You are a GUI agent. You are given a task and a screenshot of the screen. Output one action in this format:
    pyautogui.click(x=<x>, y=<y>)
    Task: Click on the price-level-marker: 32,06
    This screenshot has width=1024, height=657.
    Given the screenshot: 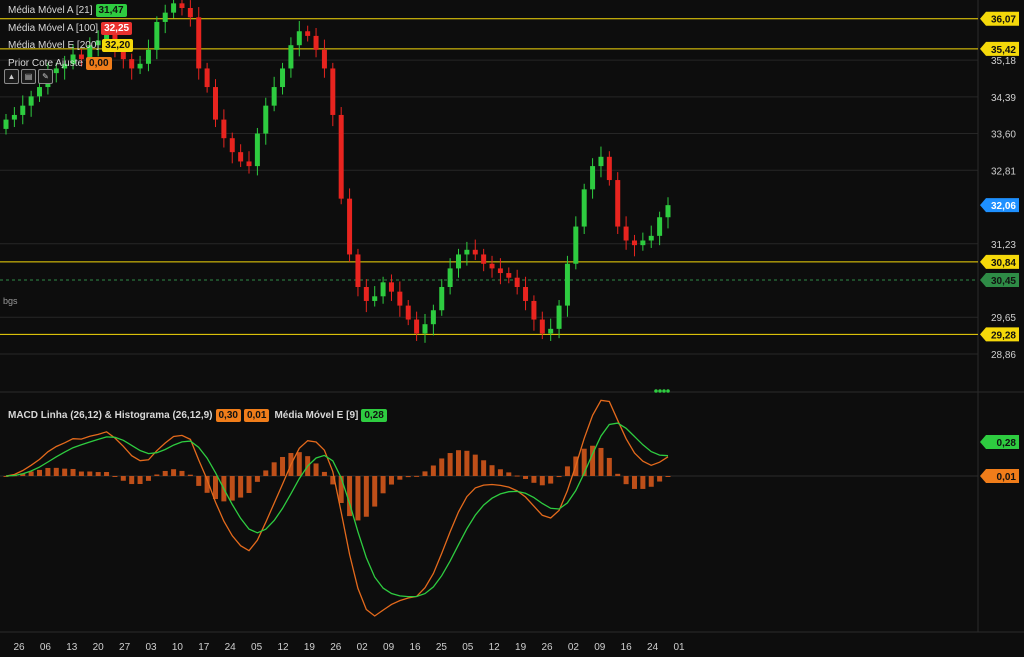 What is the action you would take?
    pyautogui.click(x=999, y=205)
    